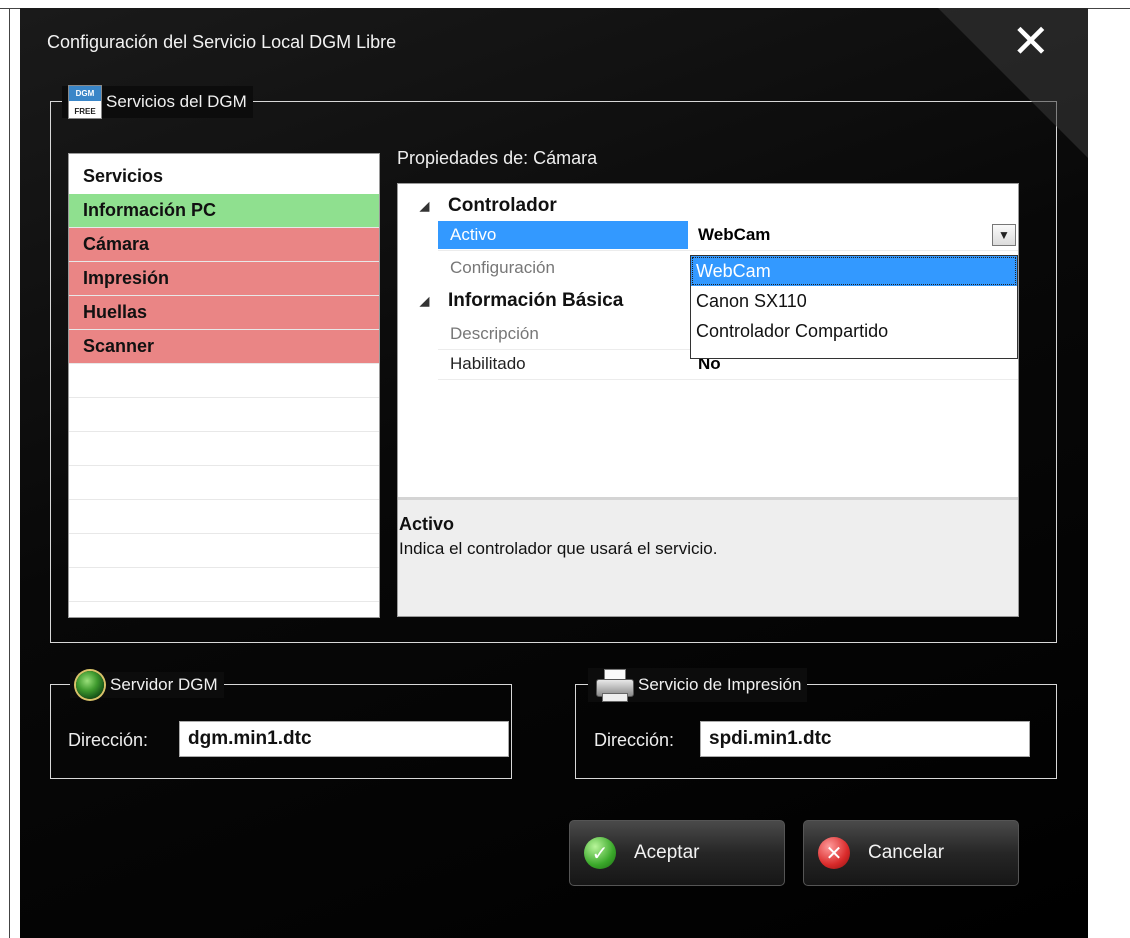  Describe the element at coordinates (90, 685) in the screenshot. I see `globe-icon` at that location.